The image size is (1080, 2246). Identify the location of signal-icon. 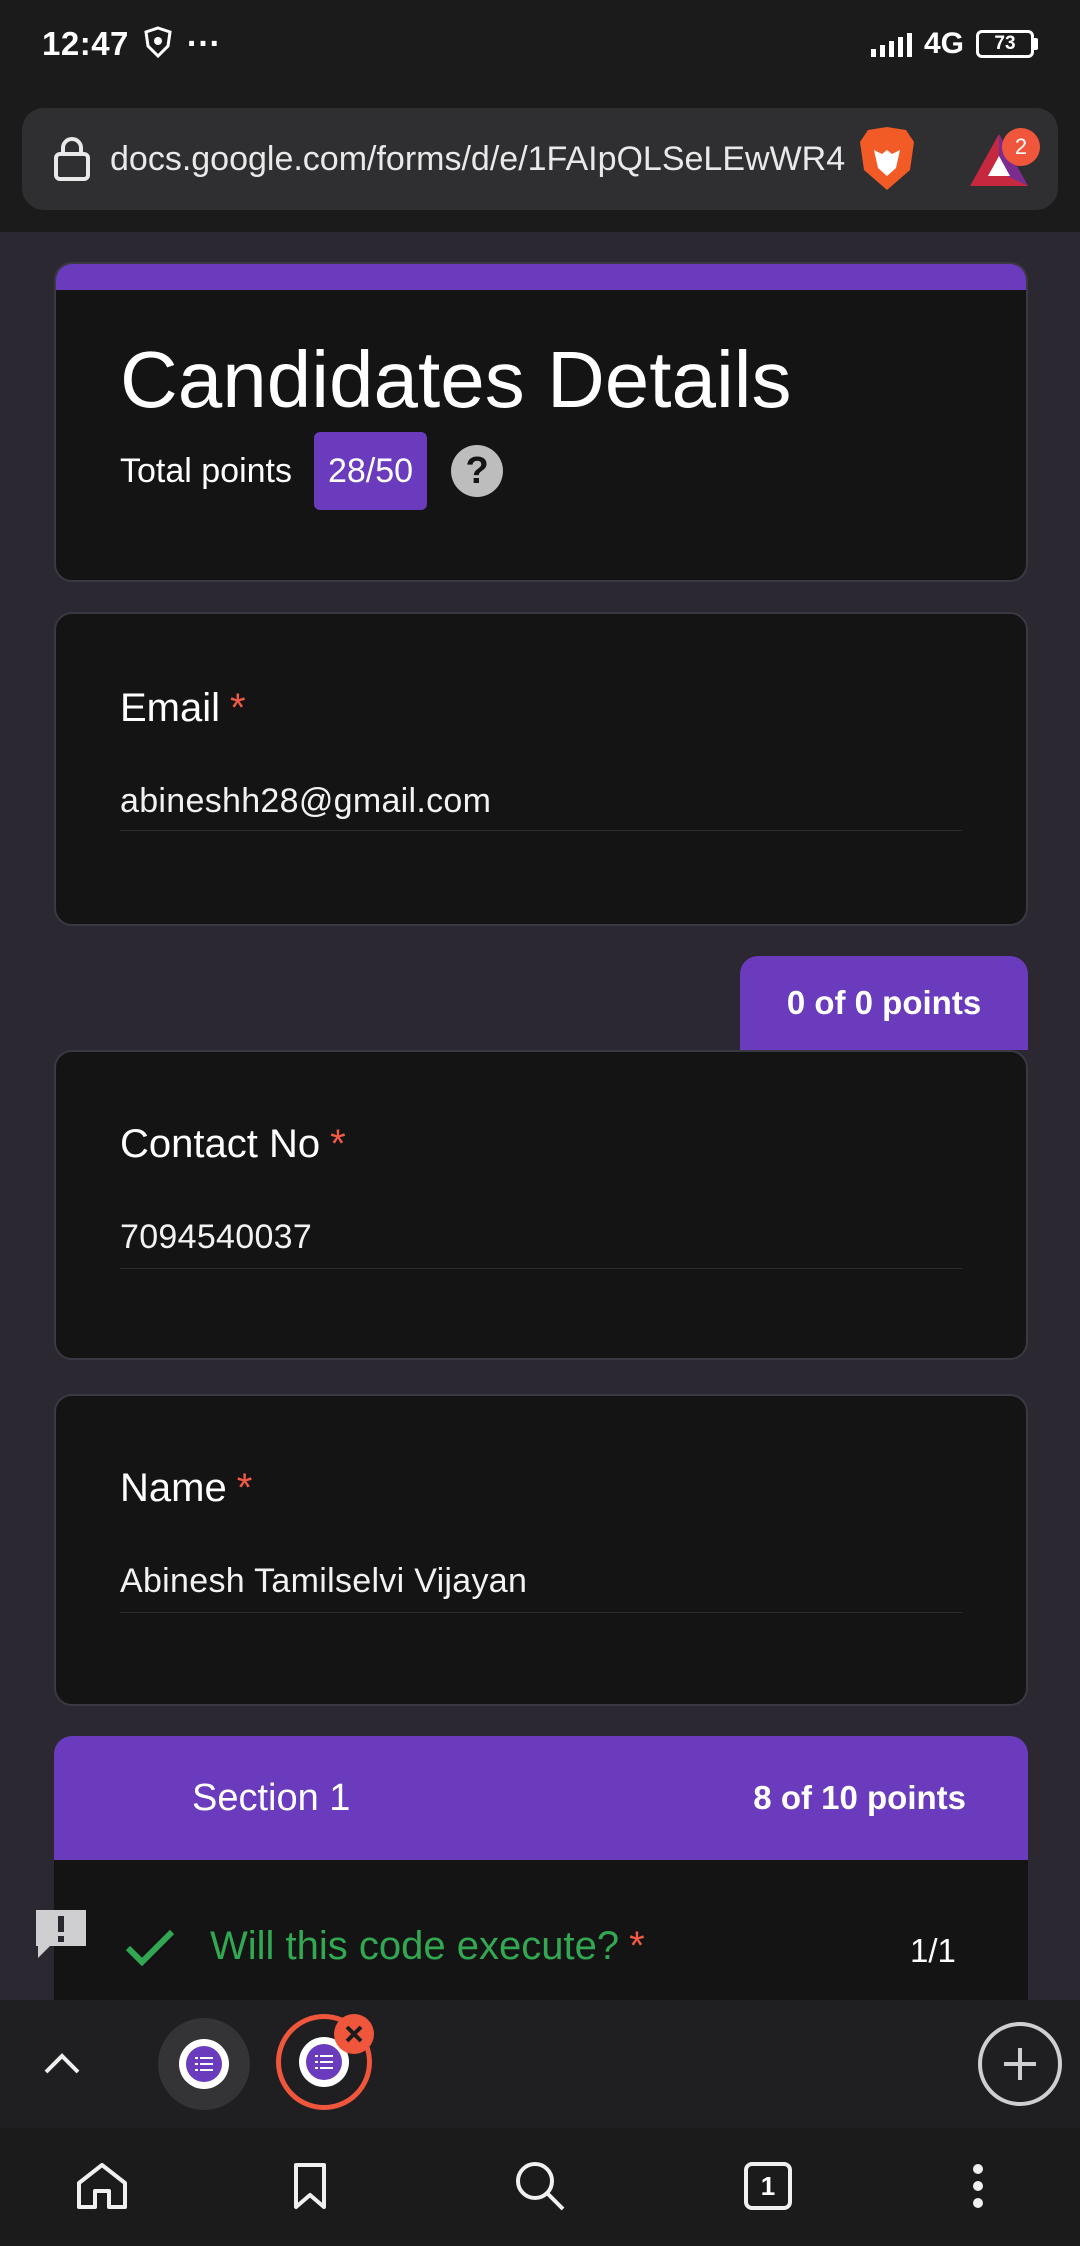
(891, 44).